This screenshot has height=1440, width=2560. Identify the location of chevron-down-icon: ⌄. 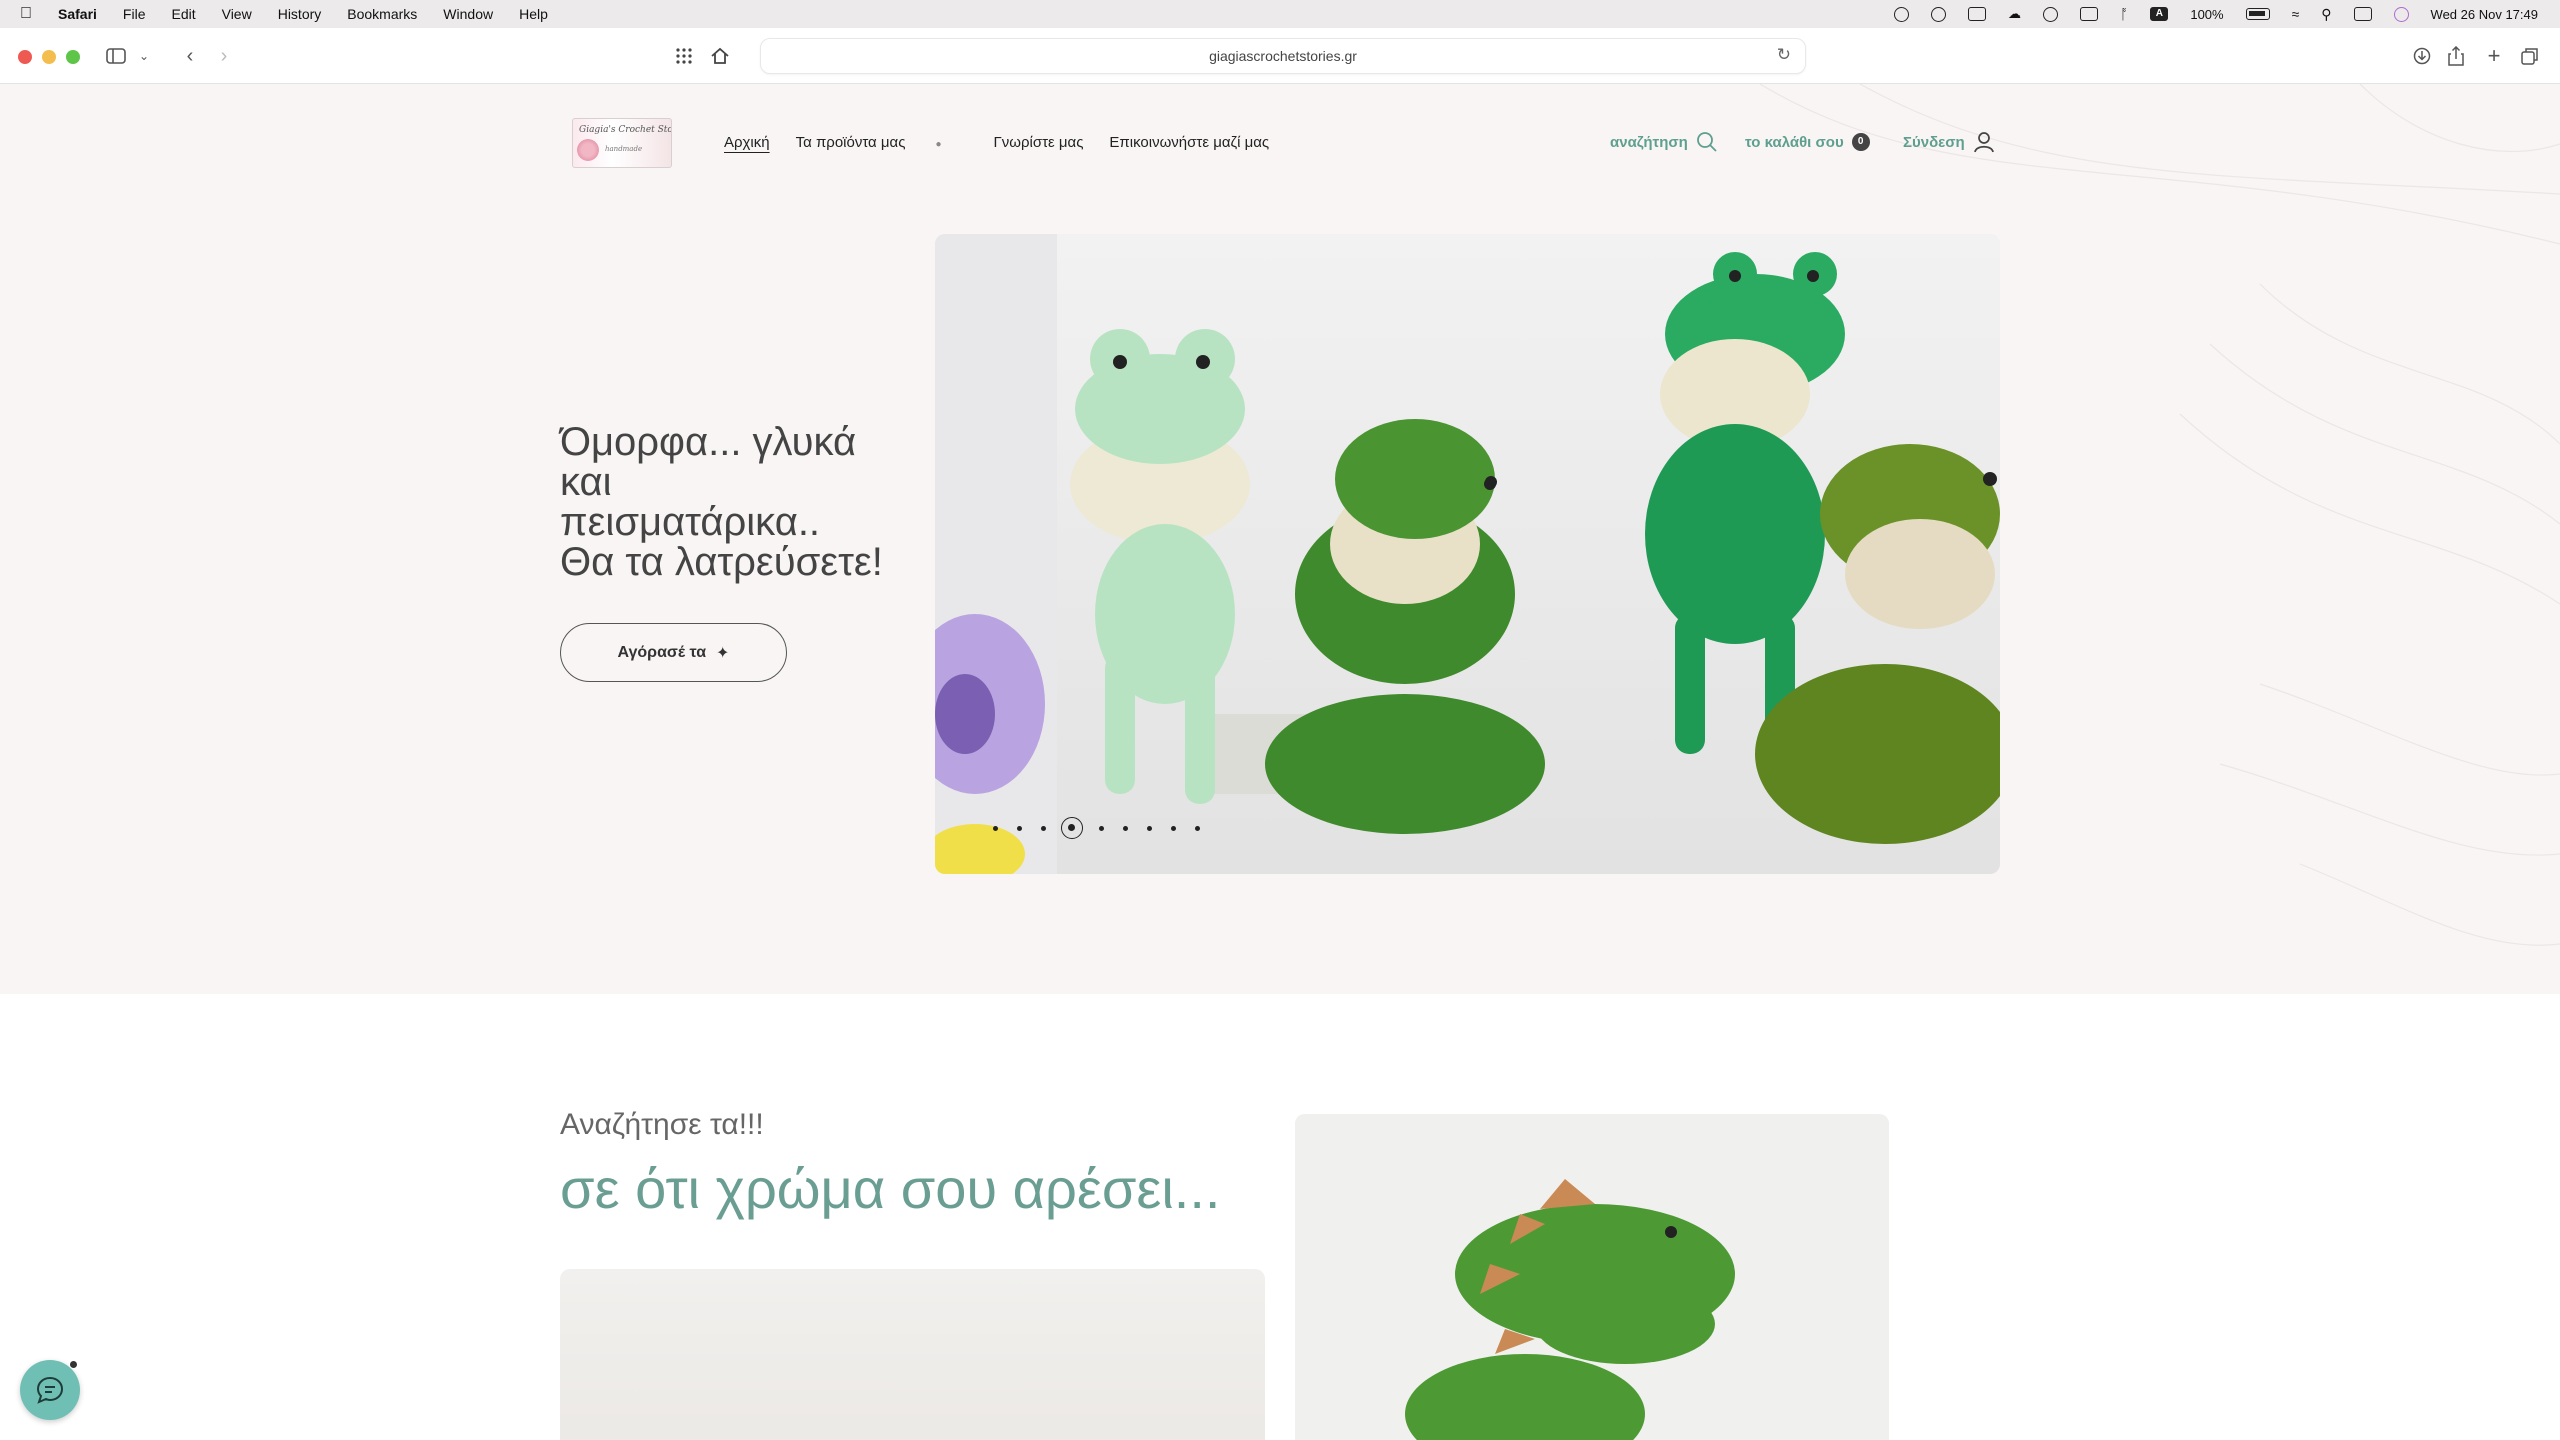
(144, 56).